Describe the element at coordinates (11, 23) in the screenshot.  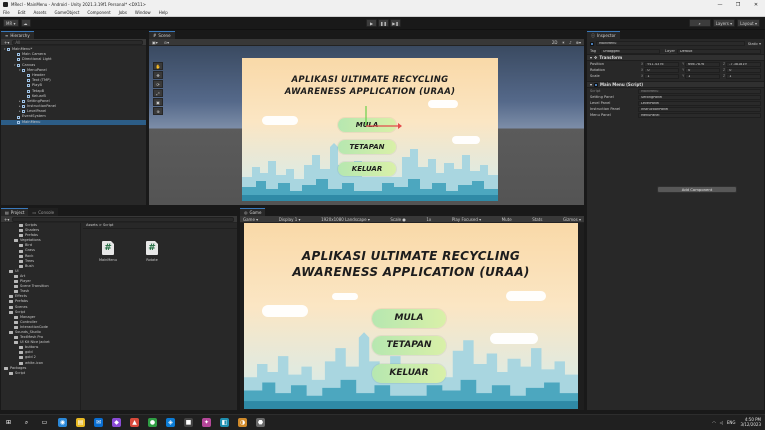
I see `account-button: MR ▾` at that location.